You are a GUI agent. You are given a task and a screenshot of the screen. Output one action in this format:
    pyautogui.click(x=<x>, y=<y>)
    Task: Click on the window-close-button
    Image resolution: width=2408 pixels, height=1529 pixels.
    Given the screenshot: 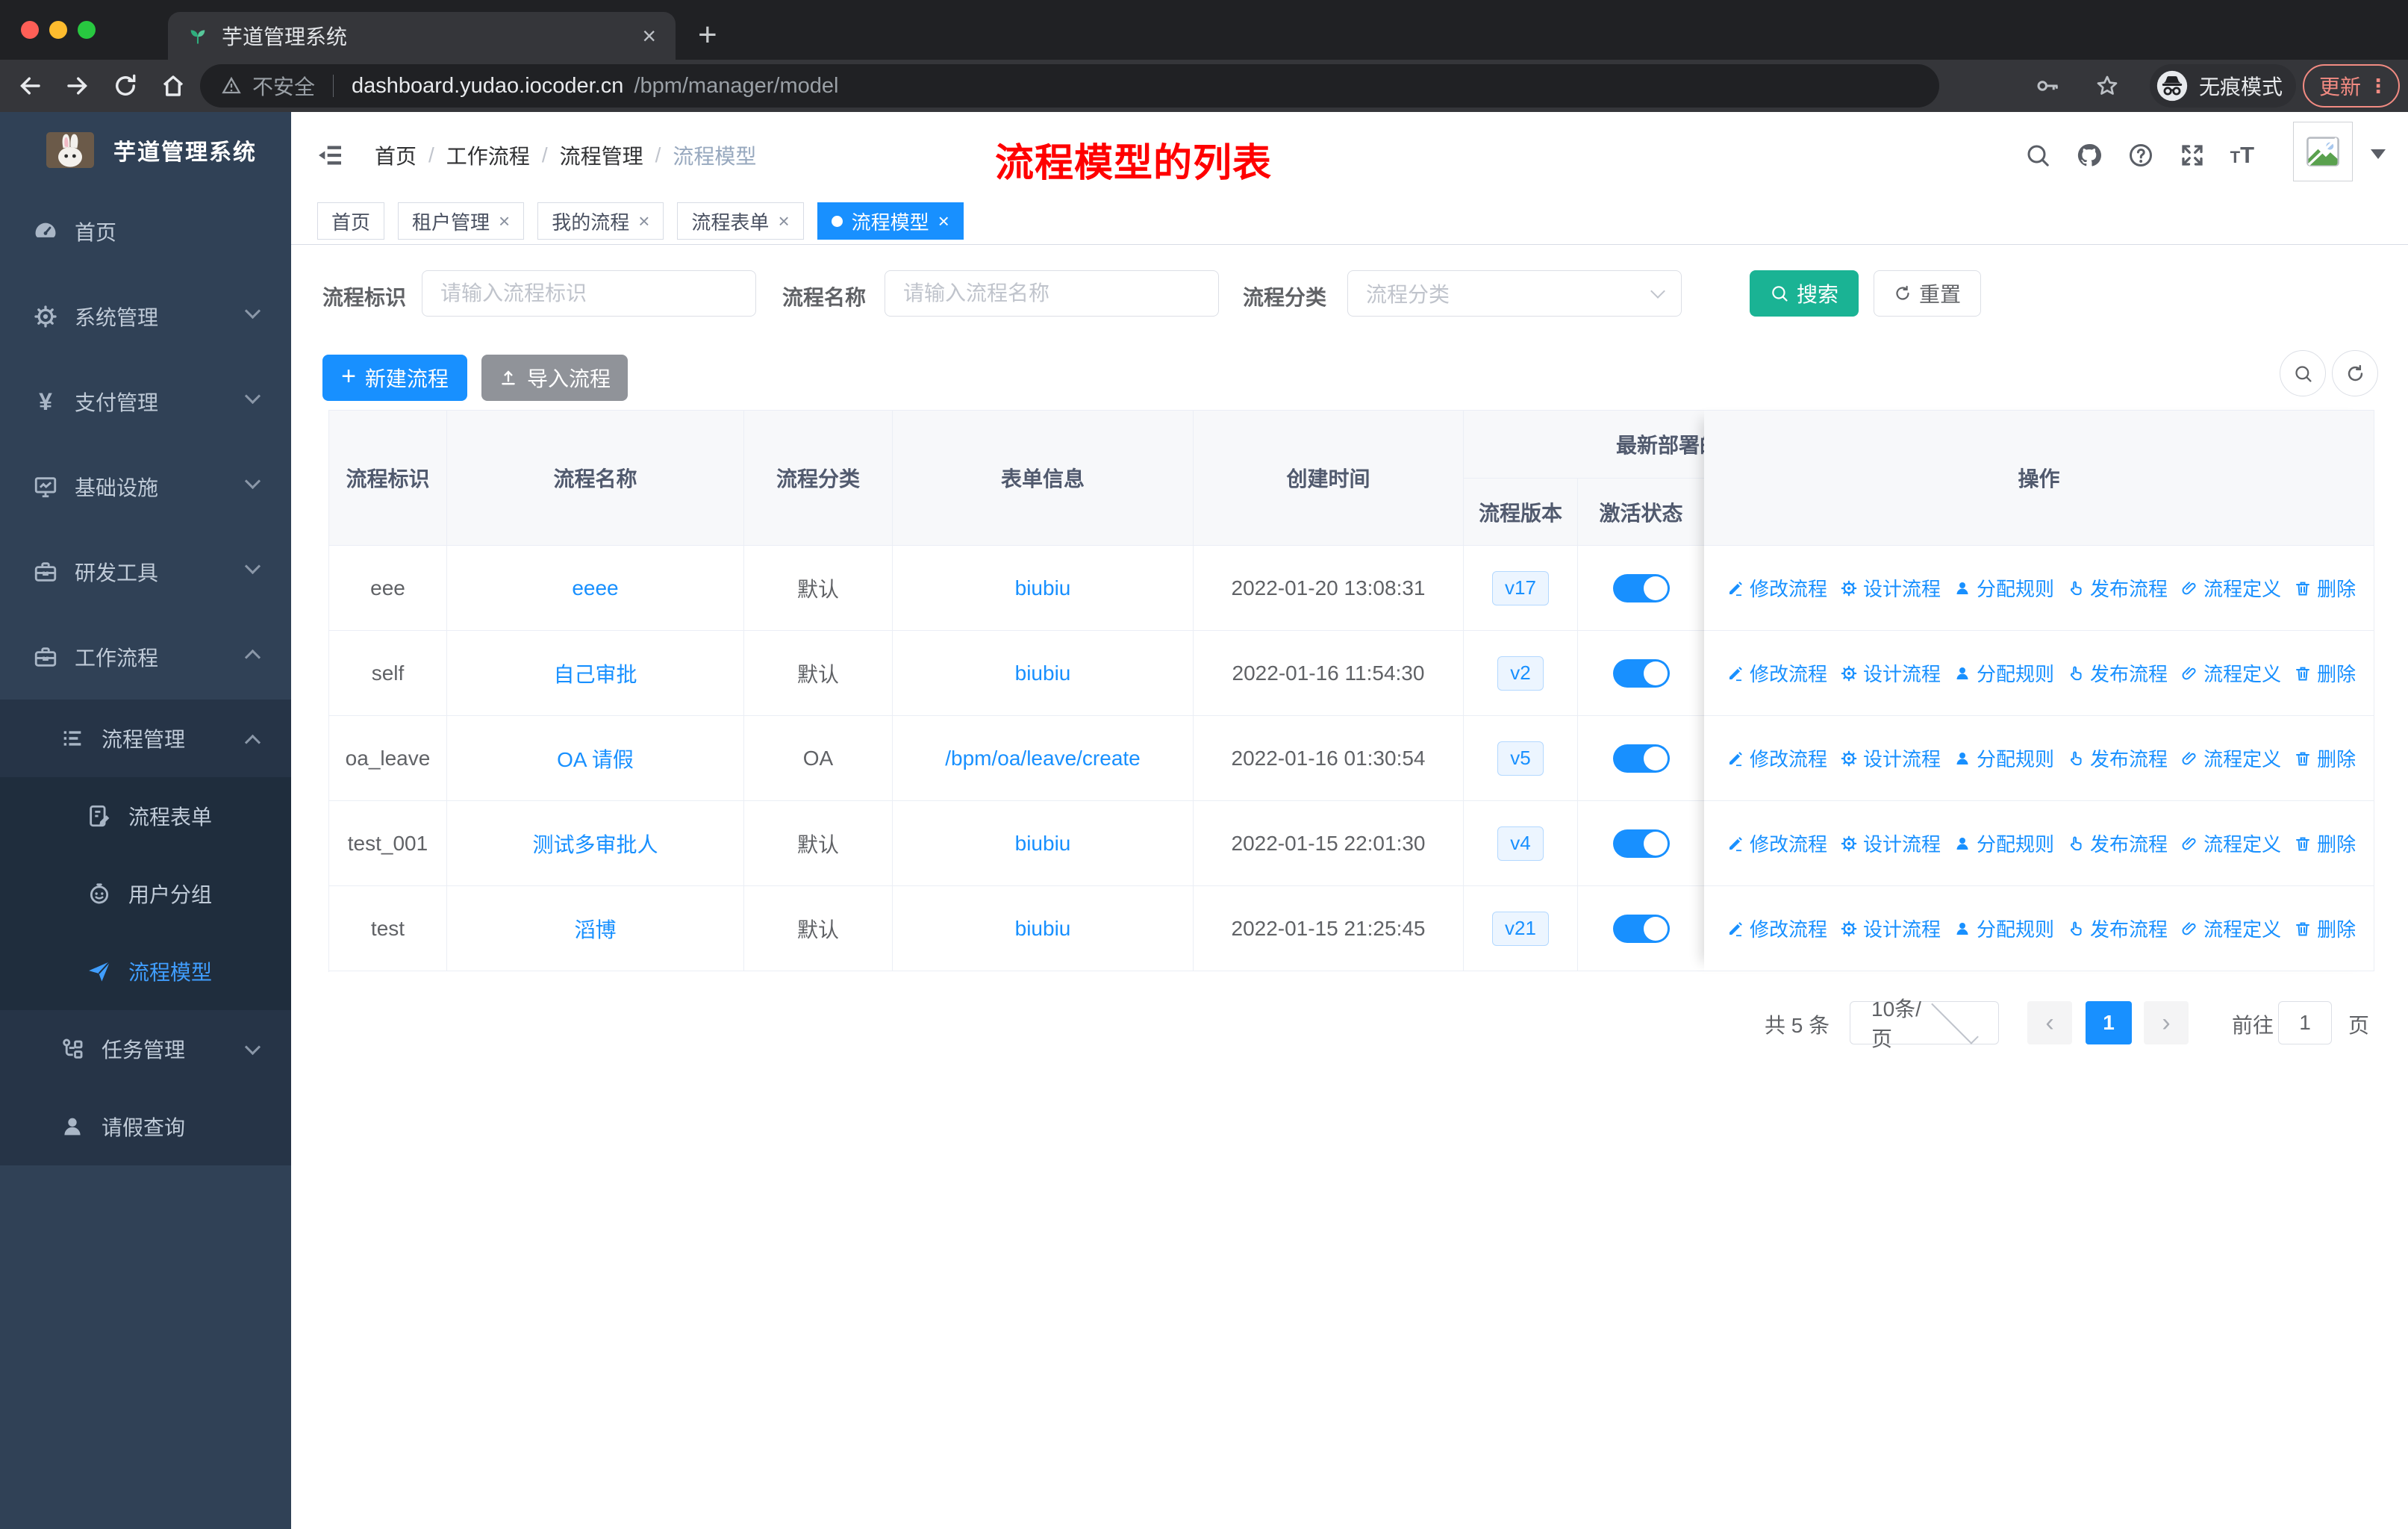 What is the action you would take?
    pyautogui.click(x=30, y=30)
    